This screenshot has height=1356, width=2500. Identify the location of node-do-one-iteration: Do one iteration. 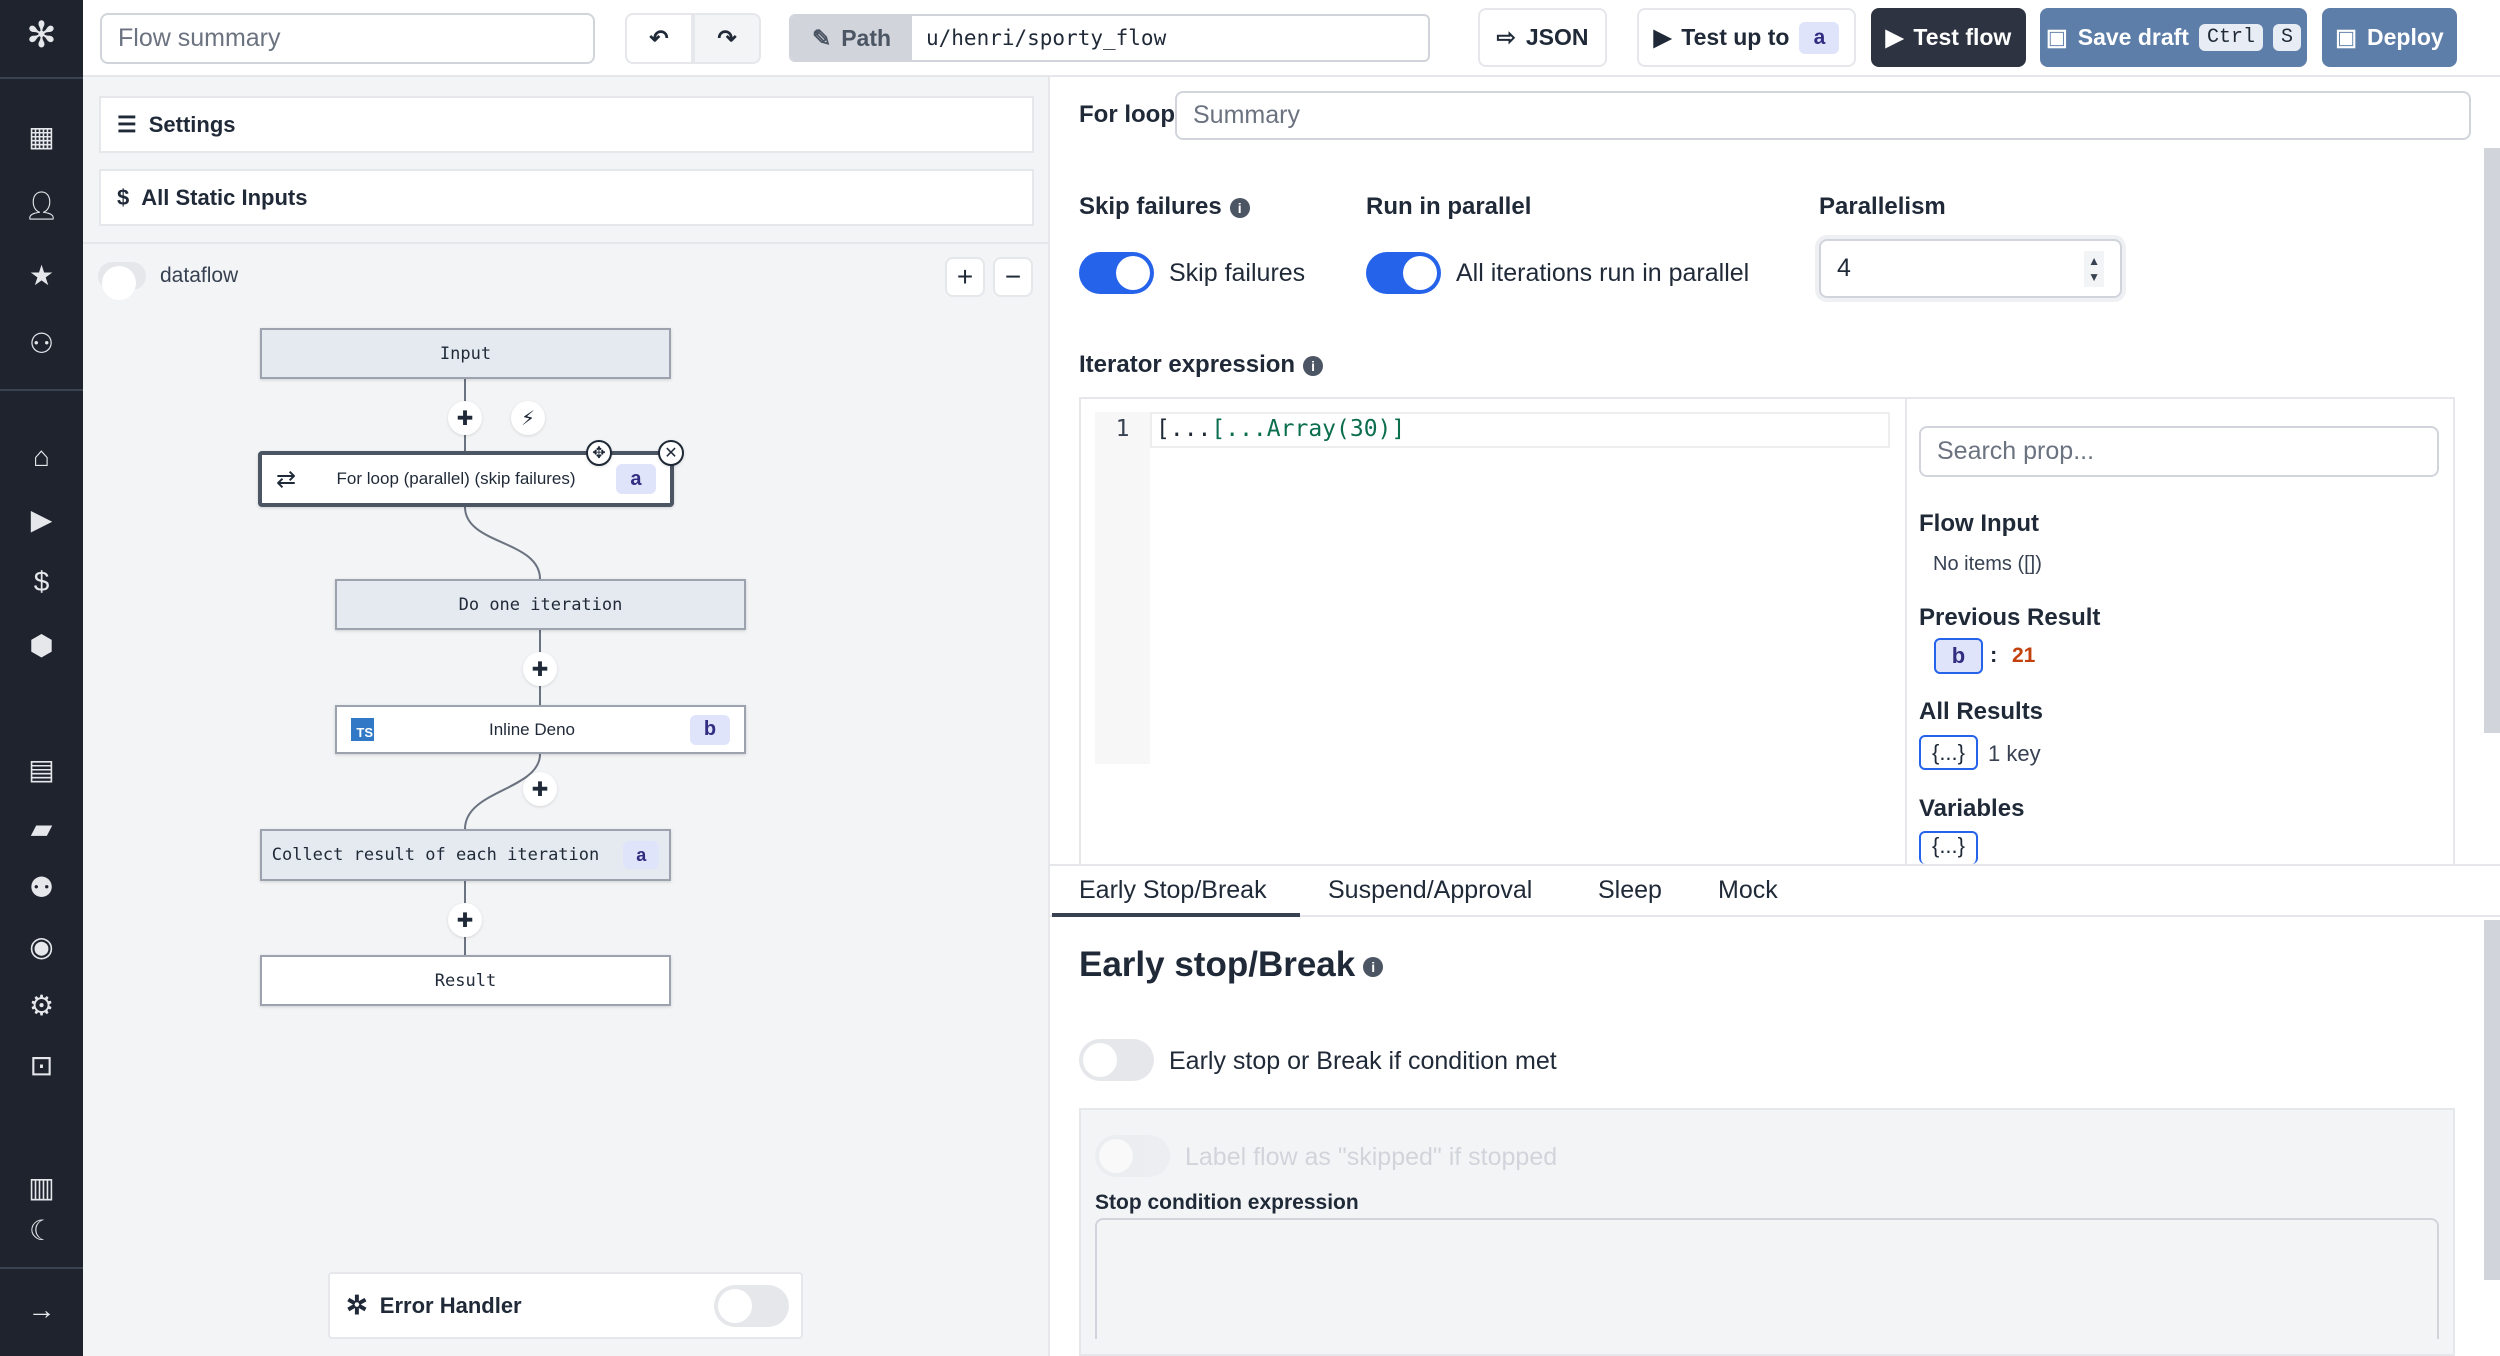
(540, 604).